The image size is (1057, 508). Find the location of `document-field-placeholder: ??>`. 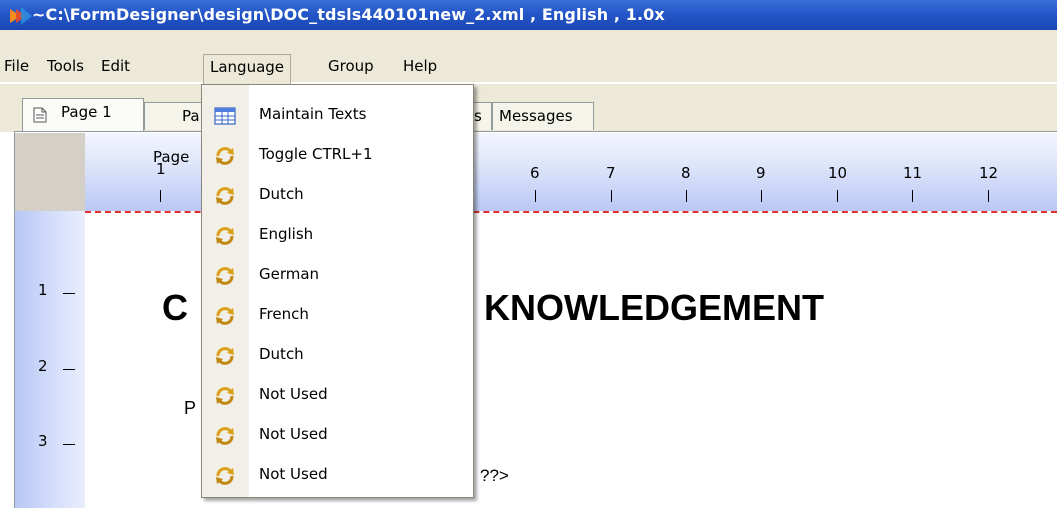

document-field-placeholder: ??> is located at coordinates (494, 476).